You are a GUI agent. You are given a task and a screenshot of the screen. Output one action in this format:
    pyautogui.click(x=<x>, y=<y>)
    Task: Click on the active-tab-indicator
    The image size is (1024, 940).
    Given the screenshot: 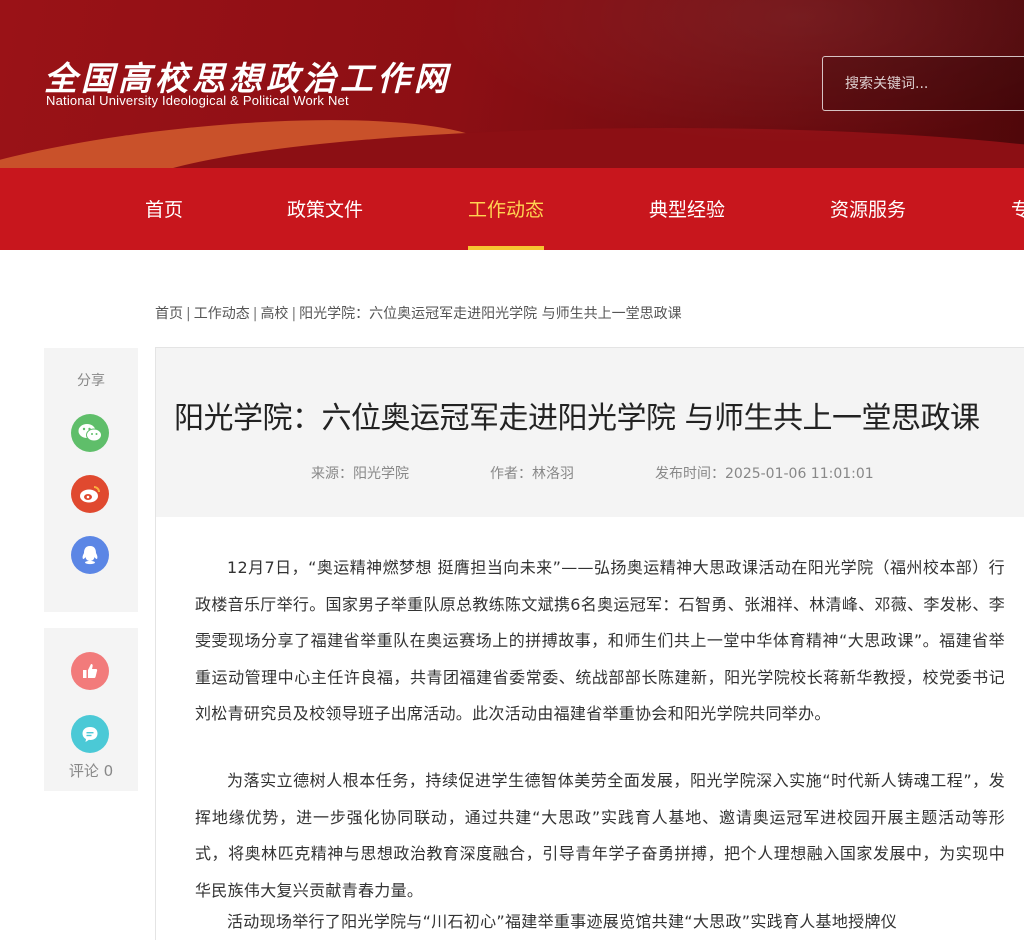 What is the action you would take?
    pyautogui.click(x=506, y=248)
    